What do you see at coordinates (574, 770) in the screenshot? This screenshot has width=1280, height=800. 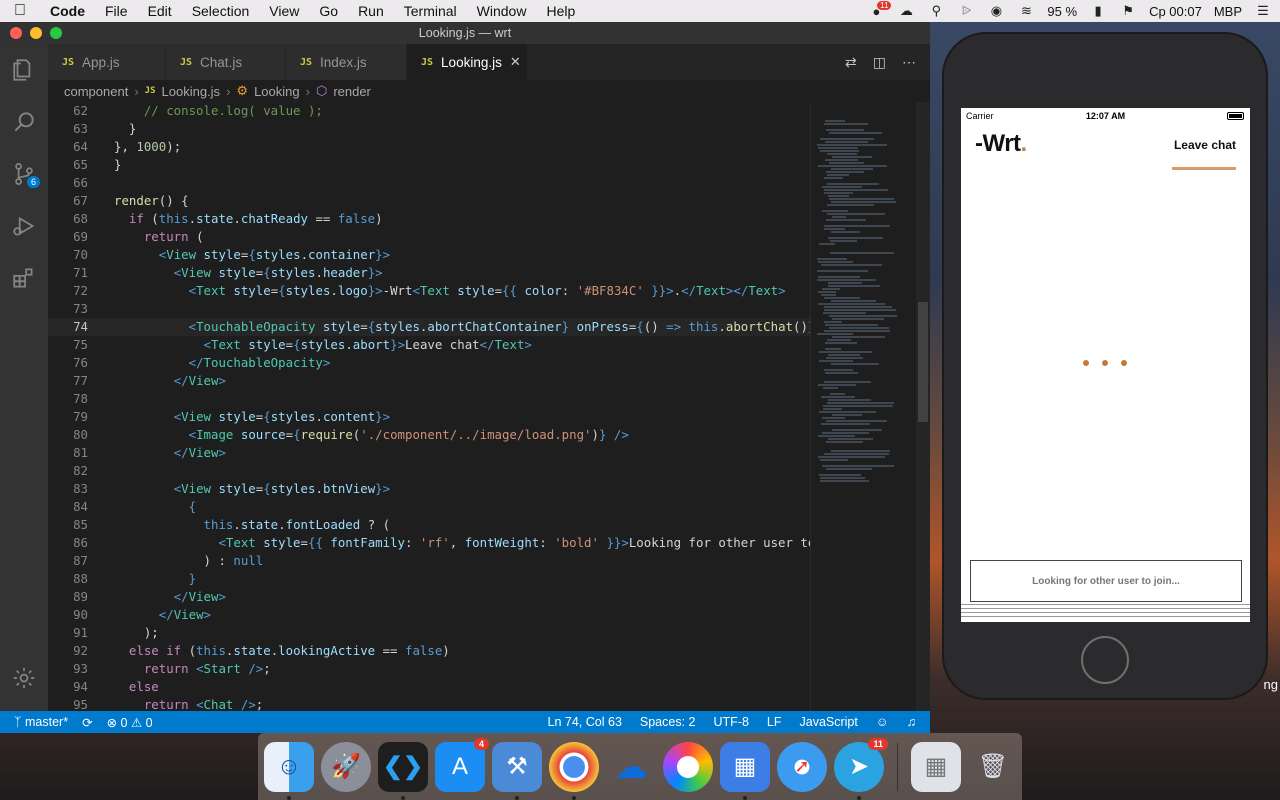 I see `chrome-icon` at bounding box center [574, 770].